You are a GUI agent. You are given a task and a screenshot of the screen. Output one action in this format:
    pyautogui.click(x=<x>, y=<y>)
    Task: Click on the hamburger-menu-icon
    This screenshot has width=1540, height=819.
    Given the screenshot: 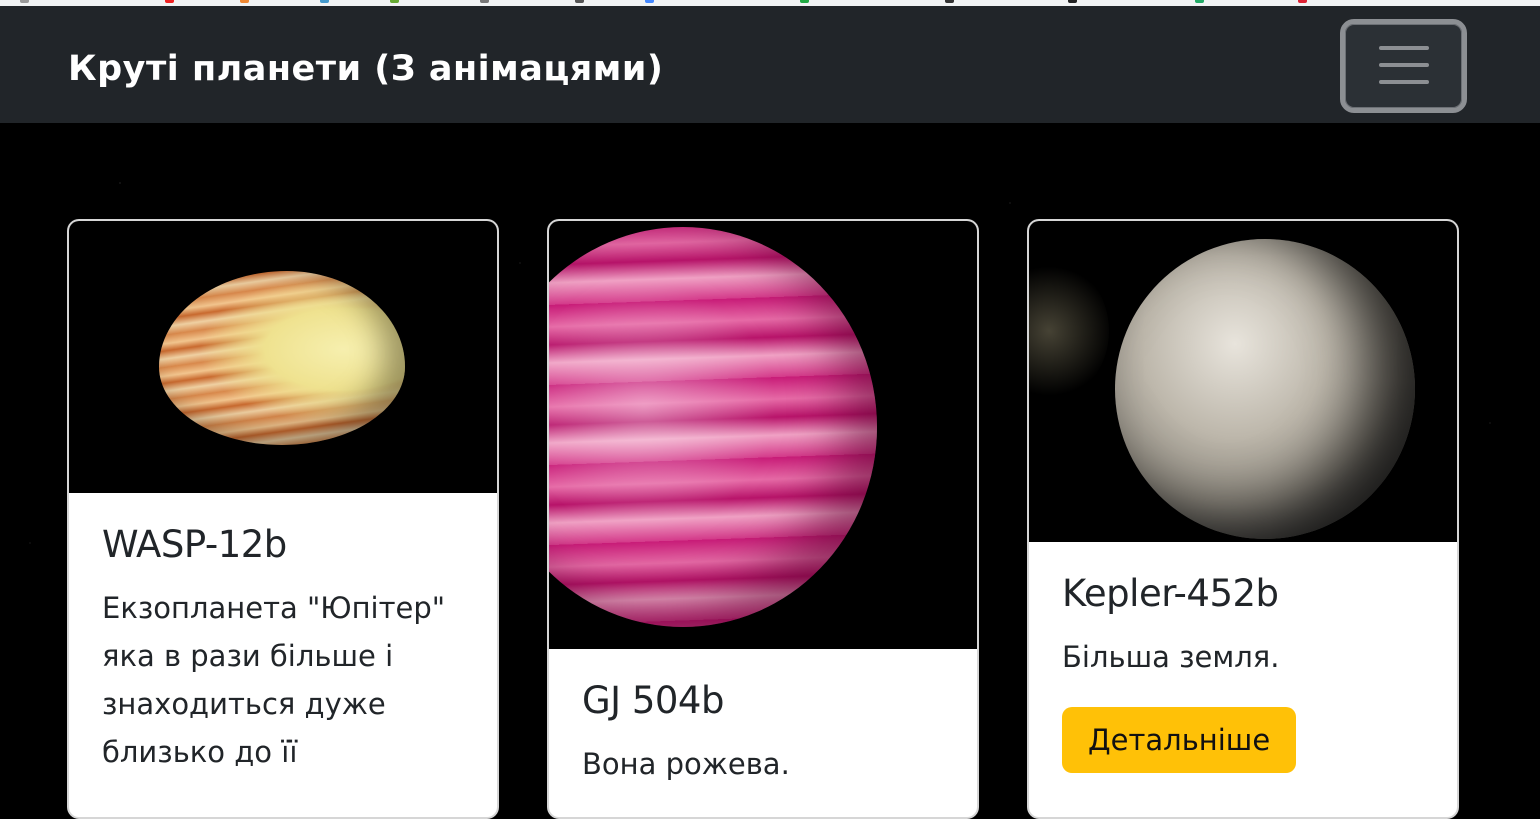 What is the action you would take?
    pyautogui.click(x=1404, y=48)
    